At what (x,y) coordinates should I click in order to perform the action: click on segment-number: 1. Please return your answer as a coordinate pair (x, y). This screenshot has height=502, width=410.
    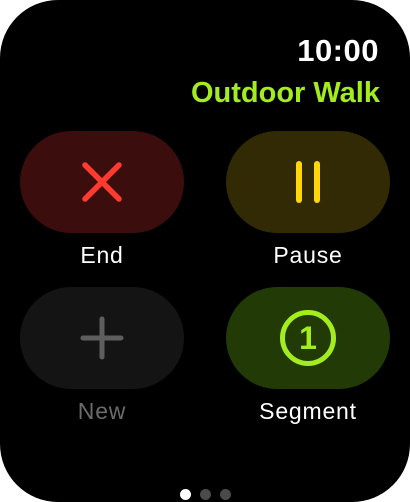
    Looking at the image, I should click on (308, 337).